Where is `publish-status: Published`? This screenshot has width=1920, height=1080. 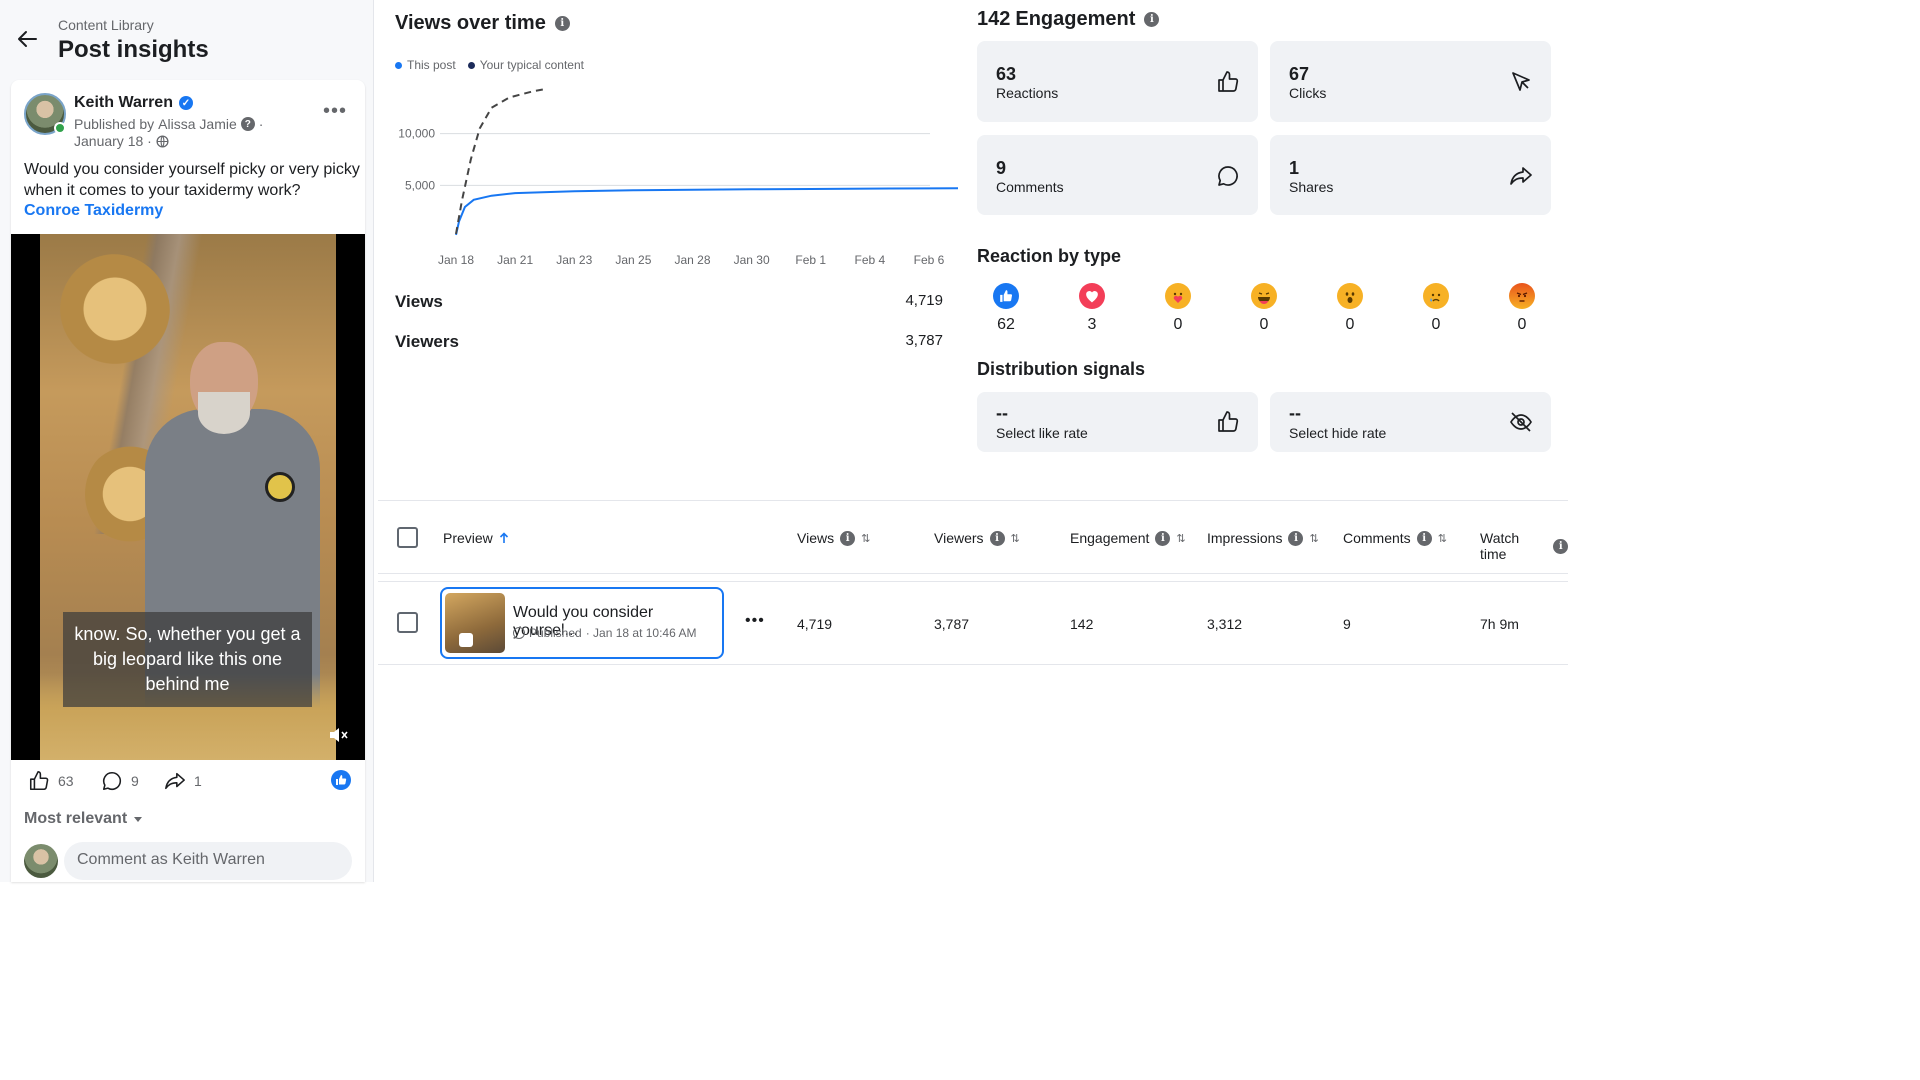
publish-status: Published is located at coordinates (555, 633).